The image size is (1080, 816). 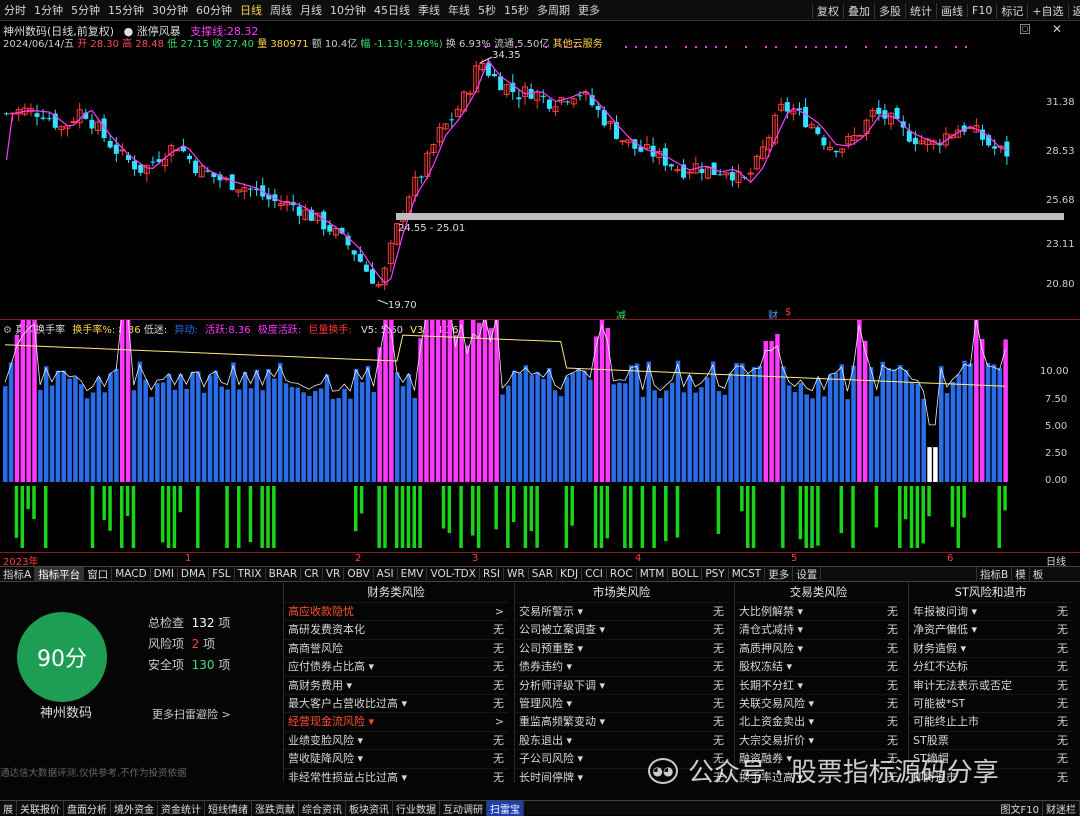 I want to click on risk-row: 应付债券占比高 ▾ 无, so click(x=396, y=666).